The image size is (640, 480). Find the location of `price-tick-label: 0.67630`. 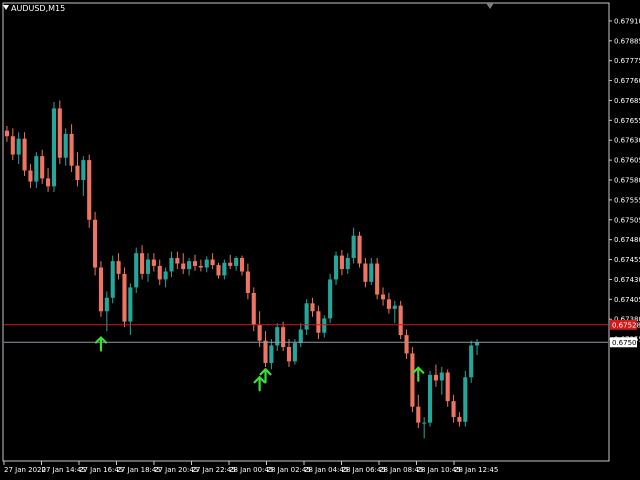

price-tick-label: 0.67630 is located at coordinates (627, 141).